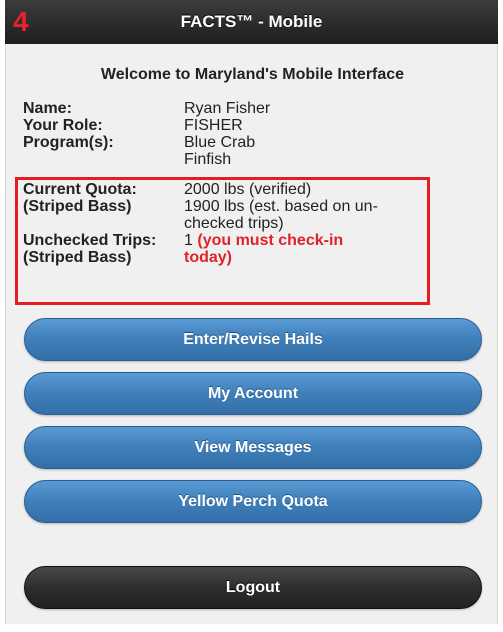 The image size is (503, 632). I want to click on my-account-button: My Account, so click(253, 393).